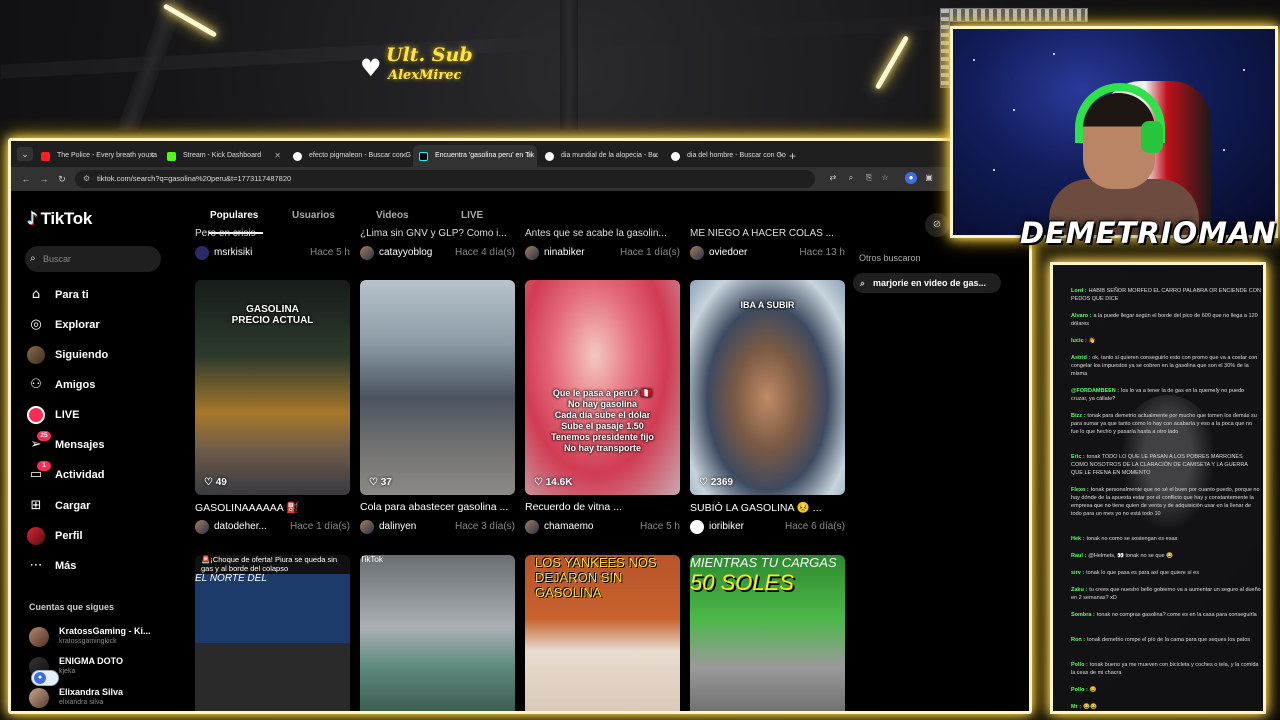 The width and height of the screenshot is (1280, 720). Describe the element at coordinates (102, 566) in the screenshot. I see `nav-mas: ⋯ Más` at that location.